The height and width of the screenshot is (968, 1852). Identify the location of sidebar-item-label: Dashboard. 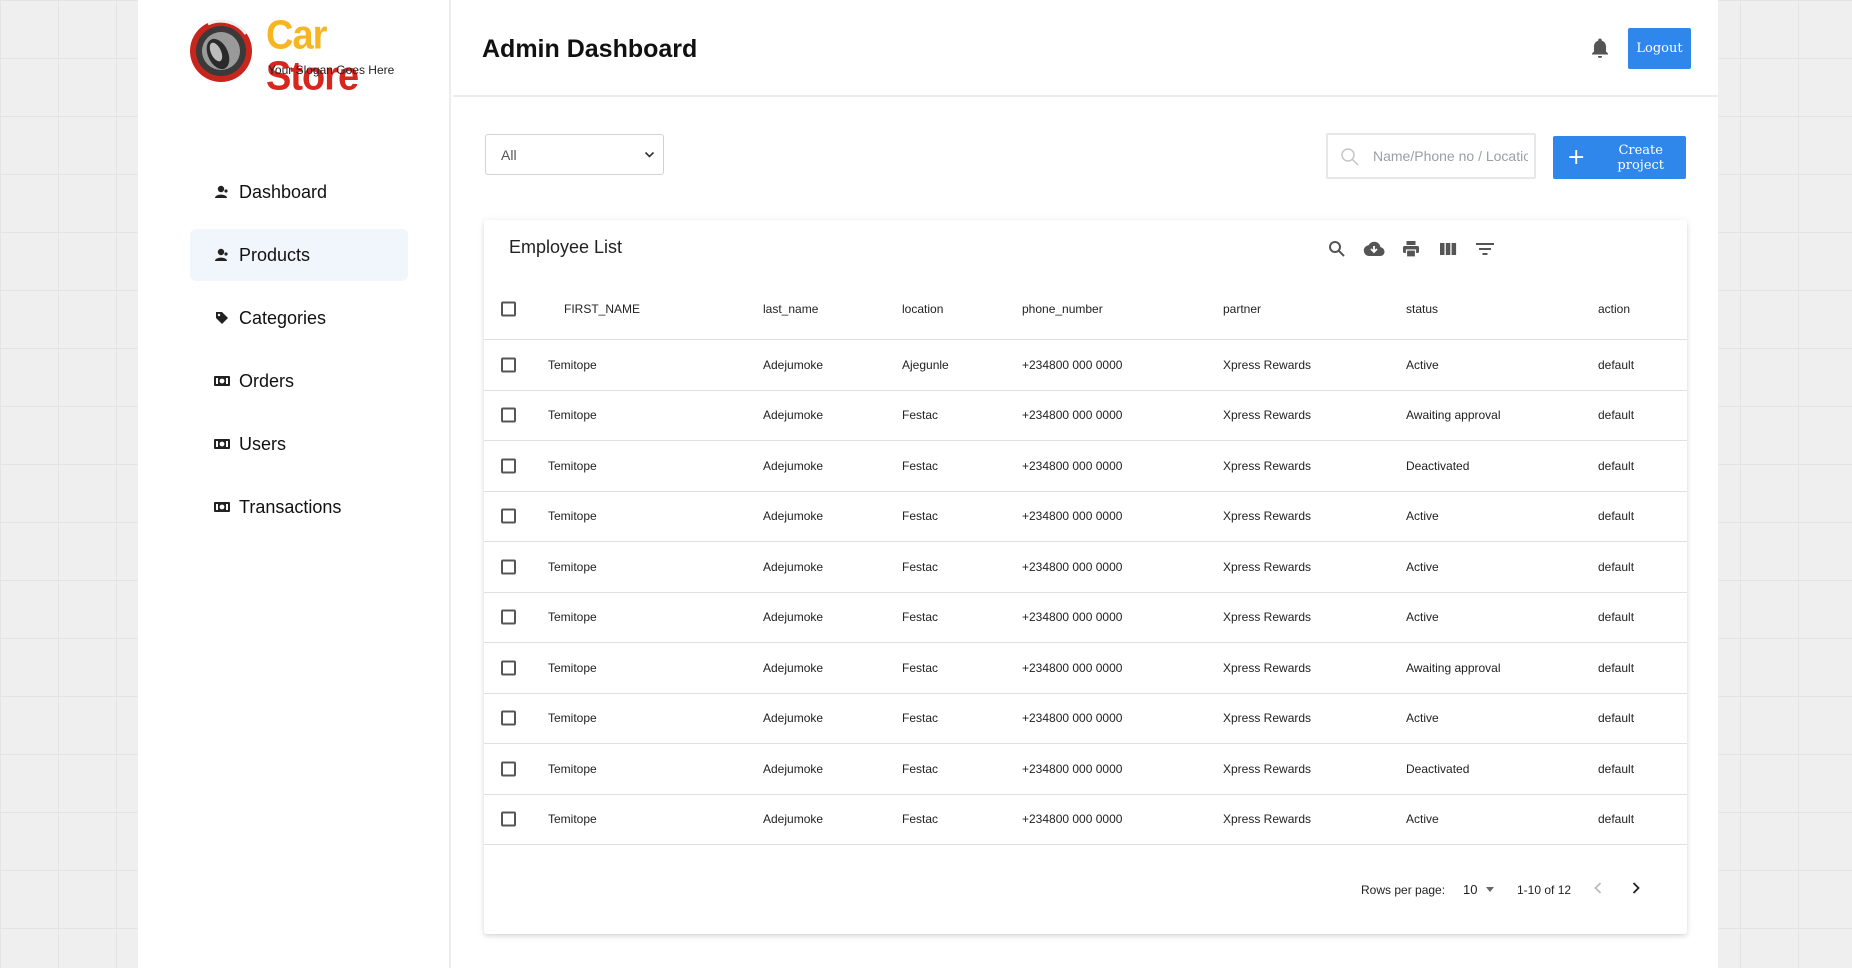
(283, 191).